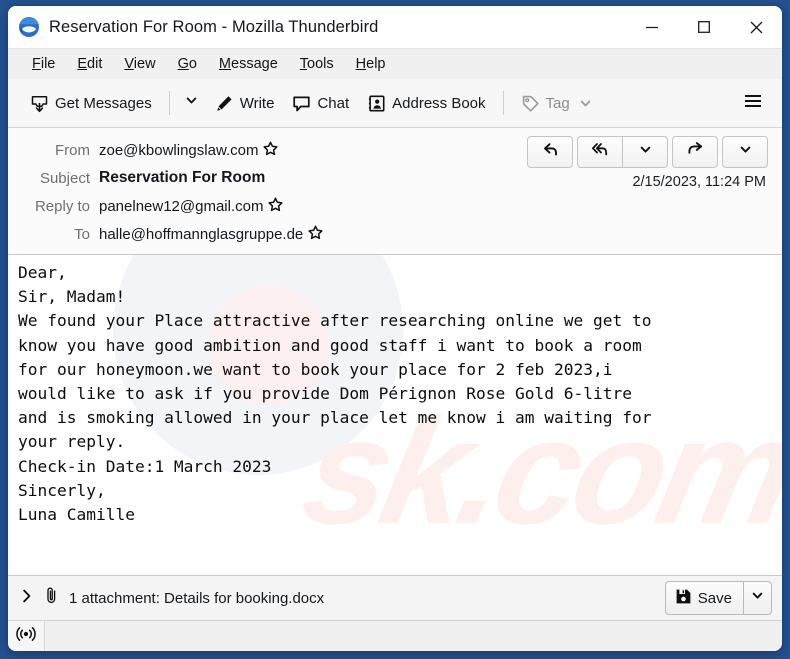 The width and height of the screenshot is (790, 659). I want to click on menu-item-file: File, so click(43, 64).